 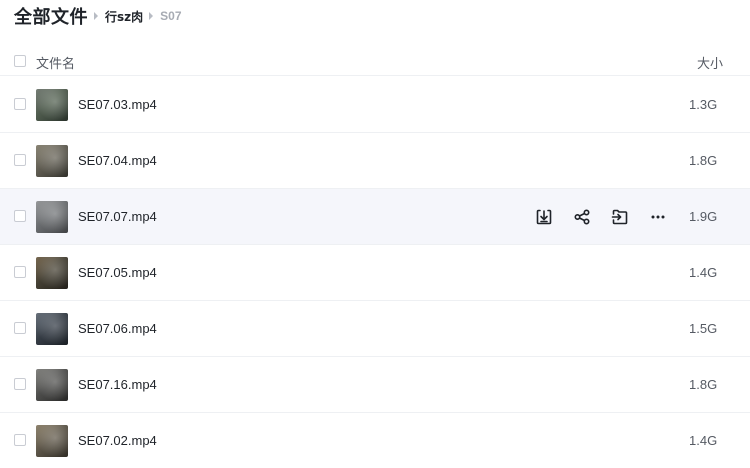 I want to click on file-name: SE07.02.mp4, so click(x=117, y=440).